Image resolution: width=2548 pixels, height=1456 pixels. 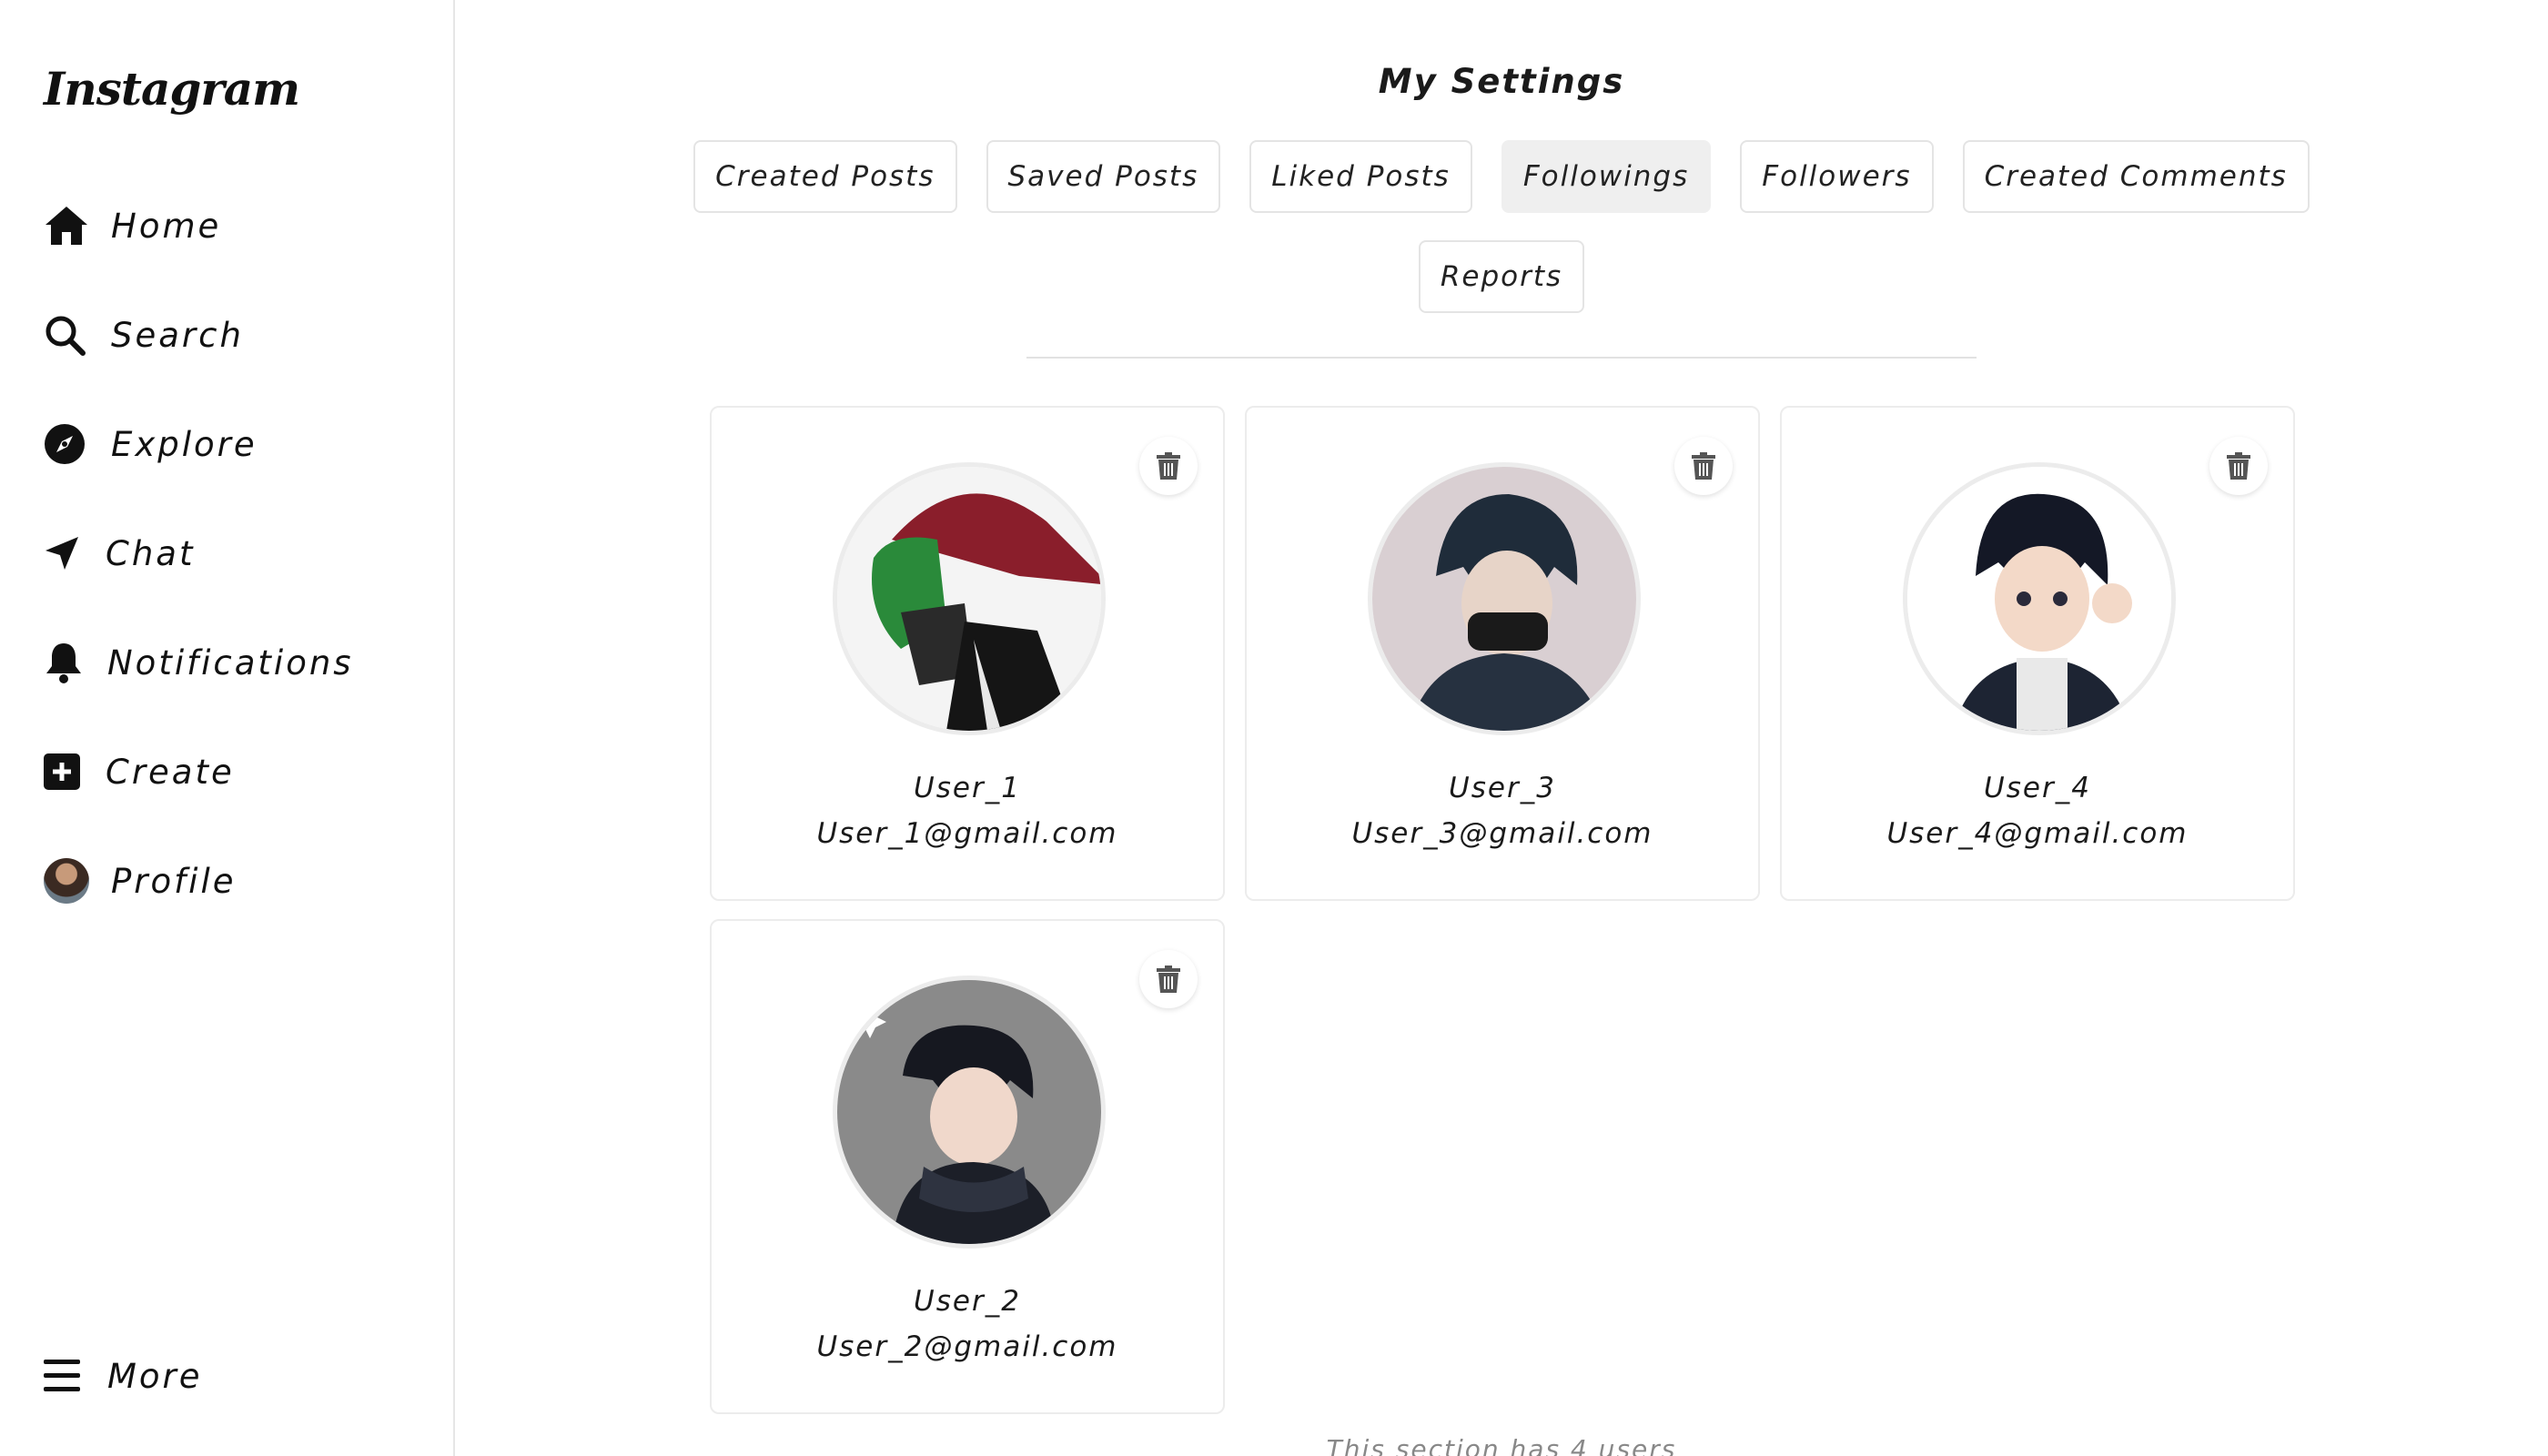 What do you see at coordinates (967, 788) in the screenshot?
I see `username: User_1` at bounding box center [967, 788].